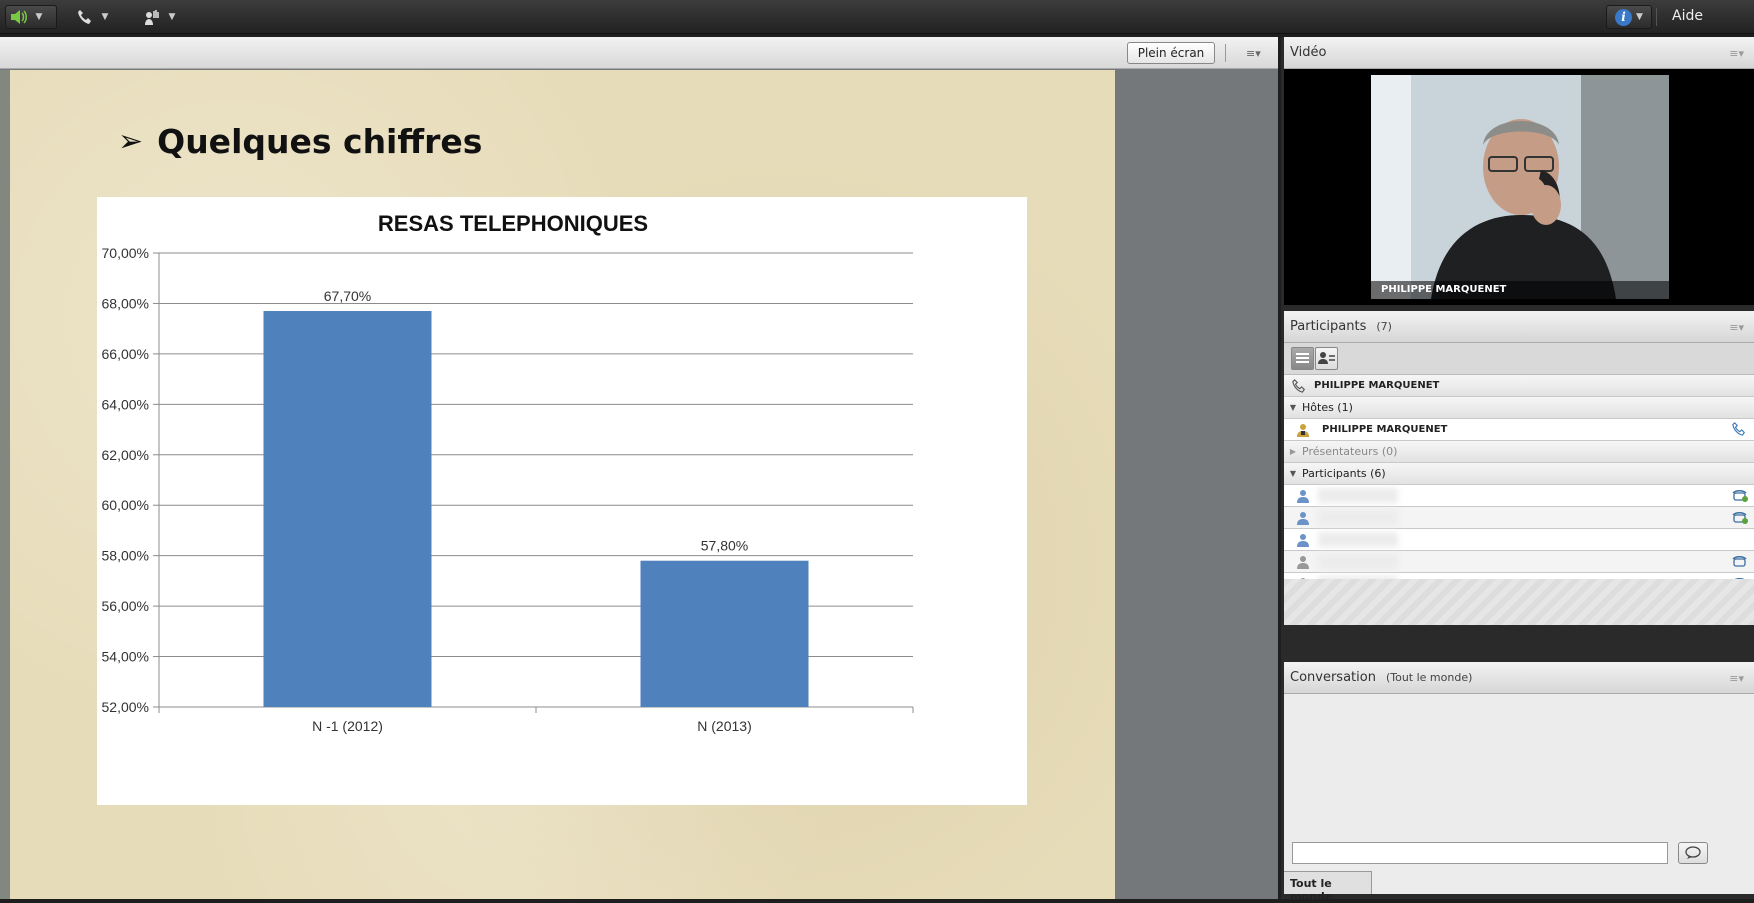 This screenshot has width=1754, height=903. I want to click on help-button: i ▼, so click(1629, 17).